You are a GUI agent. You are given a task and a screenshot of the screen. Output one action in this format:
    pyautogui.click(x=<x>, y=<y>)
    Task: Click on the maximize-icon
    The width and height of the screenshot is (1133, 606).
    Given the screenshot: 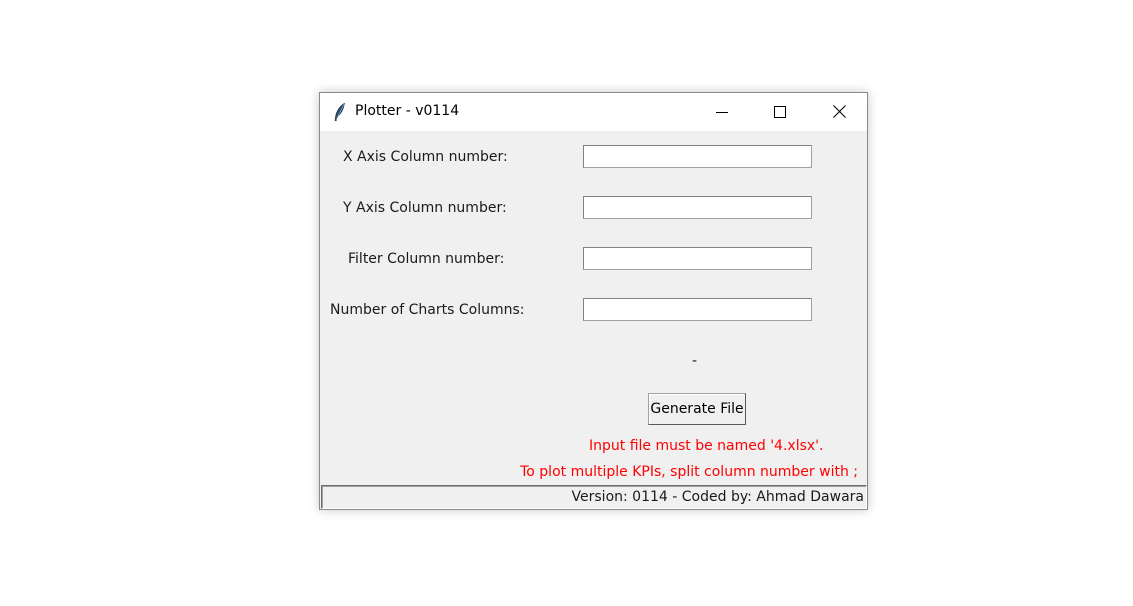 What is the action you would take?
    pyautogui.click(x=780, y=112)
    